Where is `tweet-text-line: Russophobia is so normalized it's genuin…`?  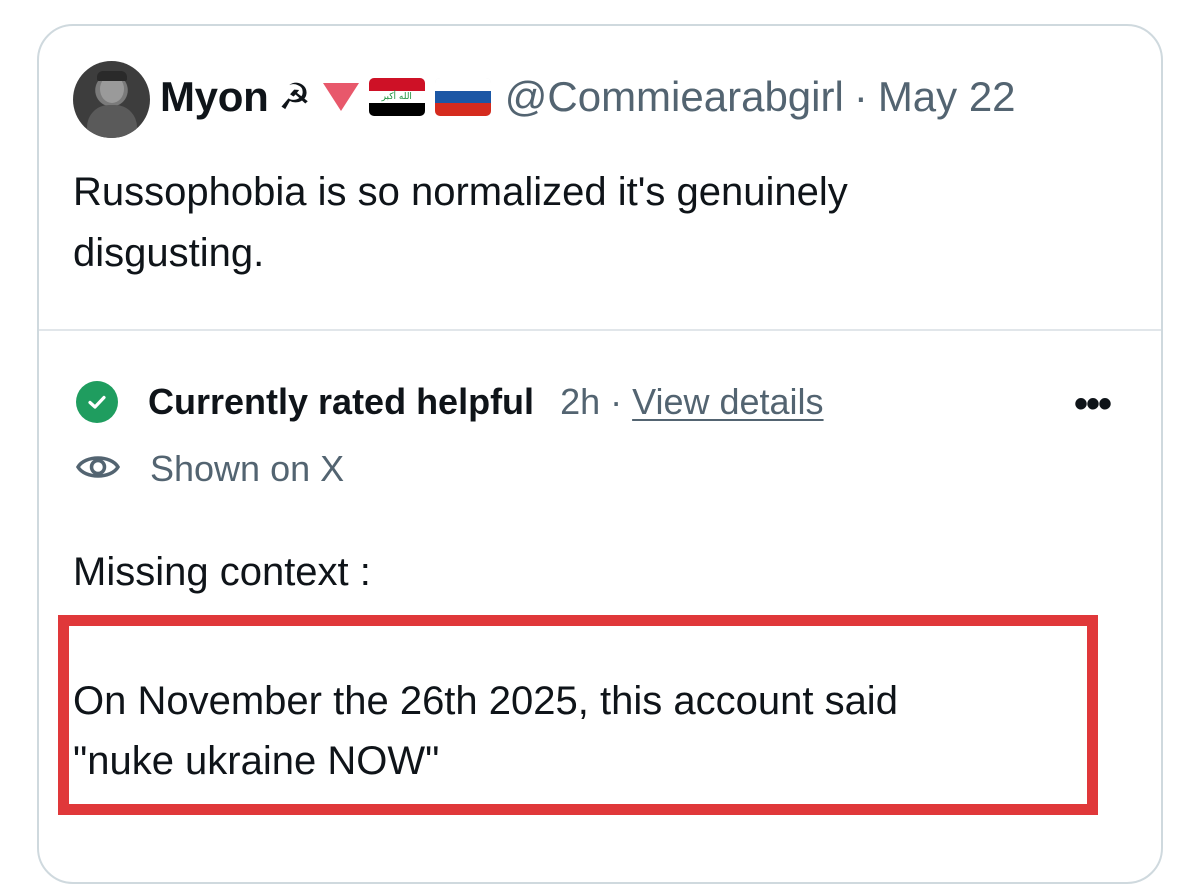 tweet-text-line: Russophobia is so normalized it's genuin… is located at coordinates (460, 192).